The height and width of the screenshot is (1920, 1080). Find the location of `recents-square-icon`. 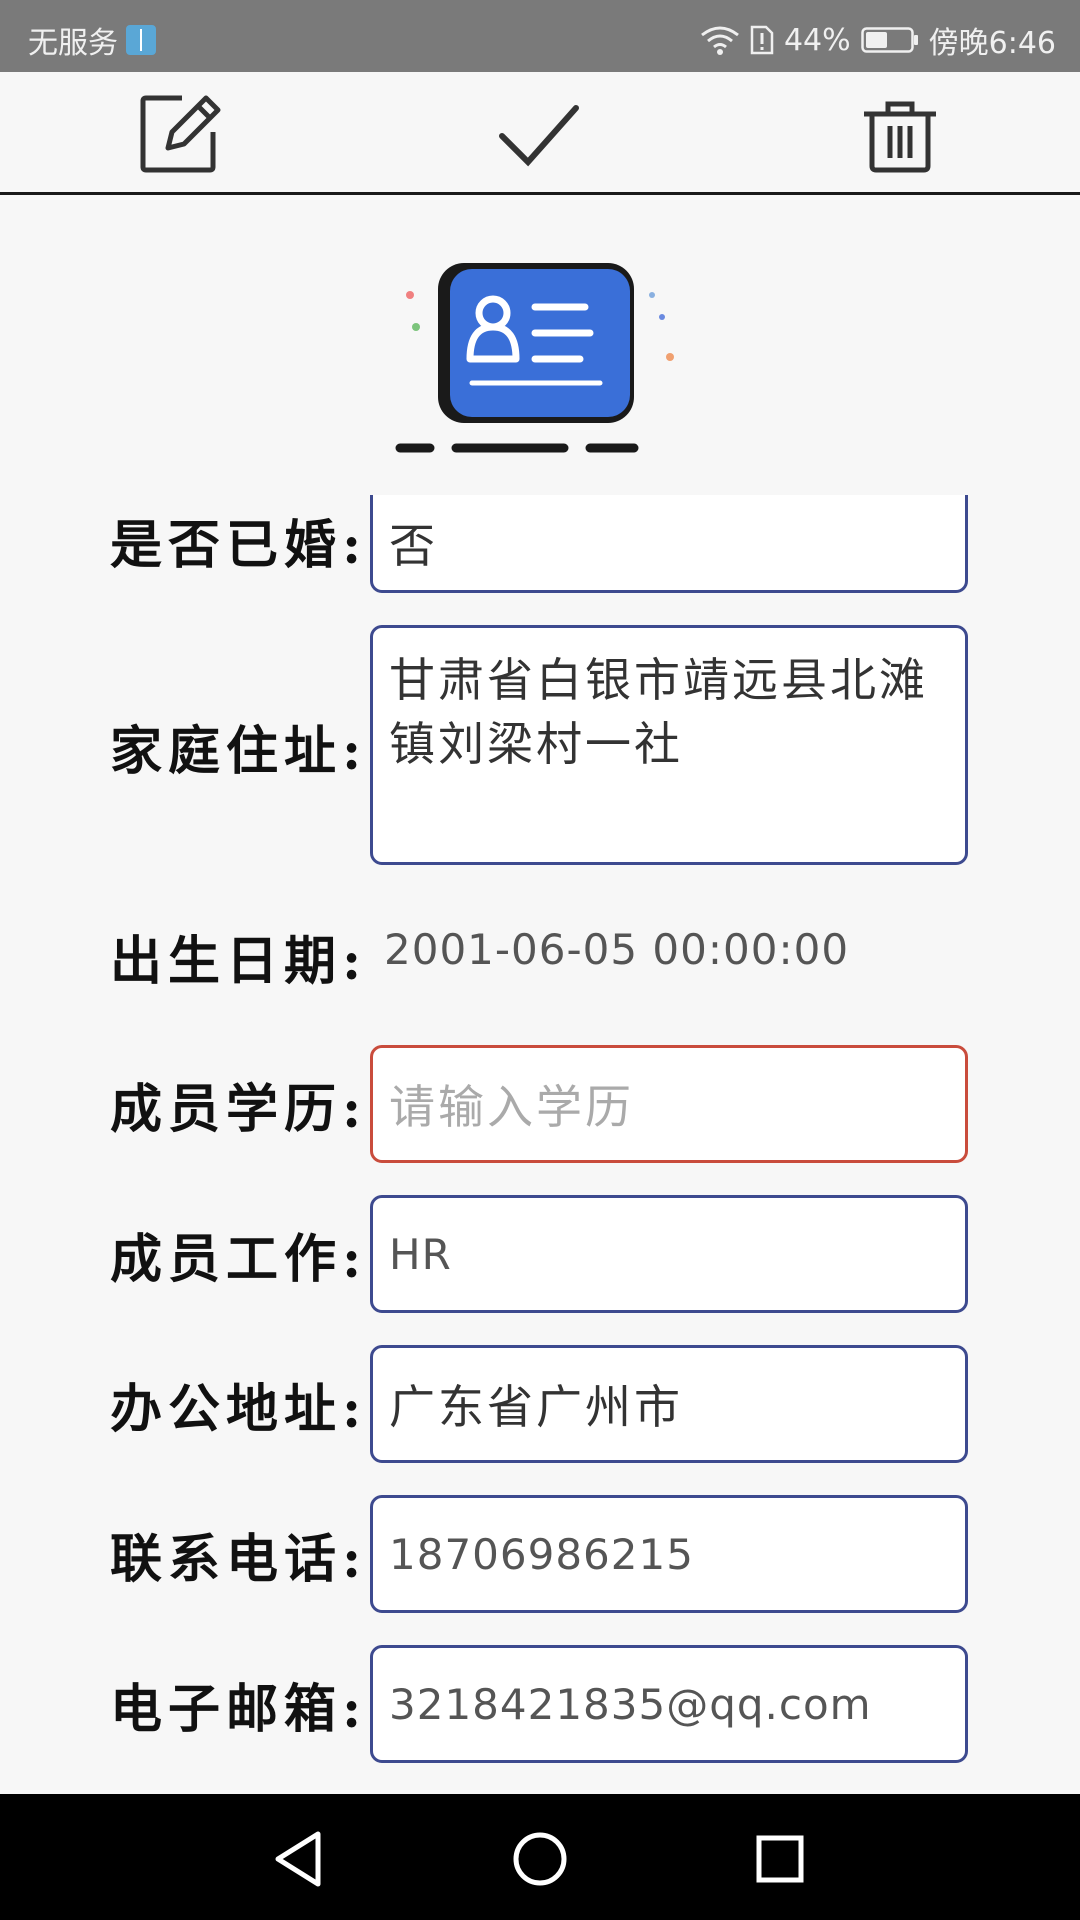

recents-square-icon is located at coordinates (780, 1859).